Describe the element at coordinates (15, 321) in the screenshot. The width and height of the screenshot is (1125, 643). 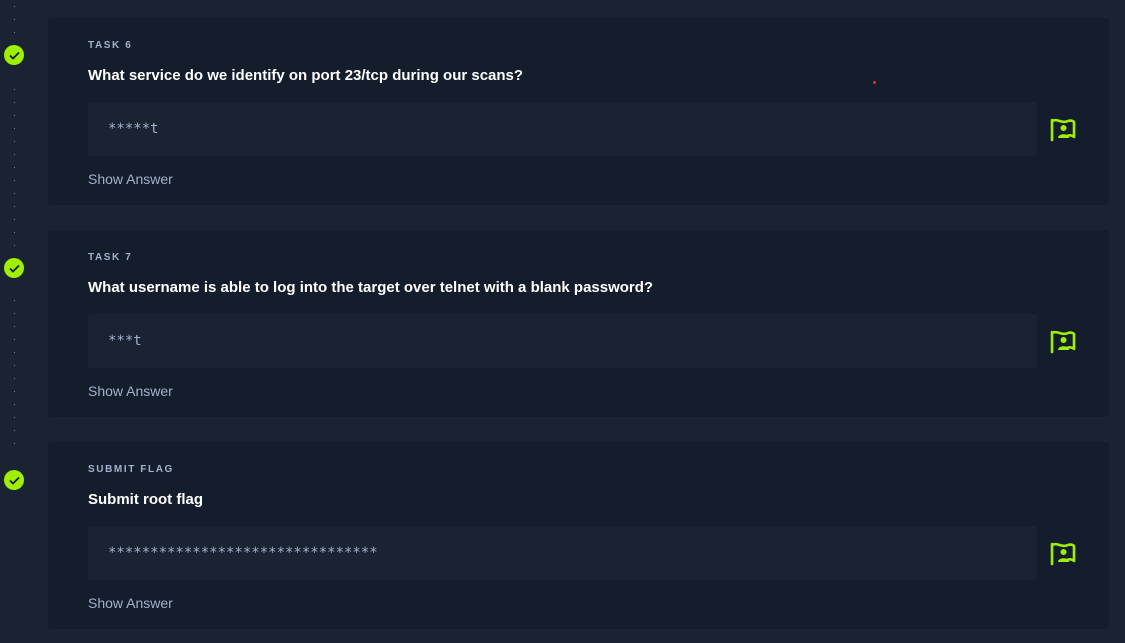
I see `progress-timeline` at that location.